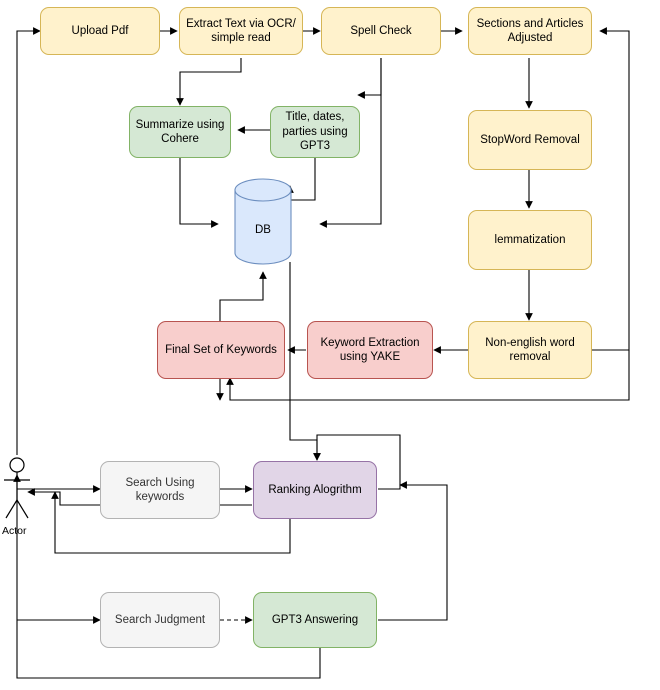 The height and width of the screenshot is (690, 660). I want to click on node-gpt3-answering: GPT3 Answering, so click(315, 620).